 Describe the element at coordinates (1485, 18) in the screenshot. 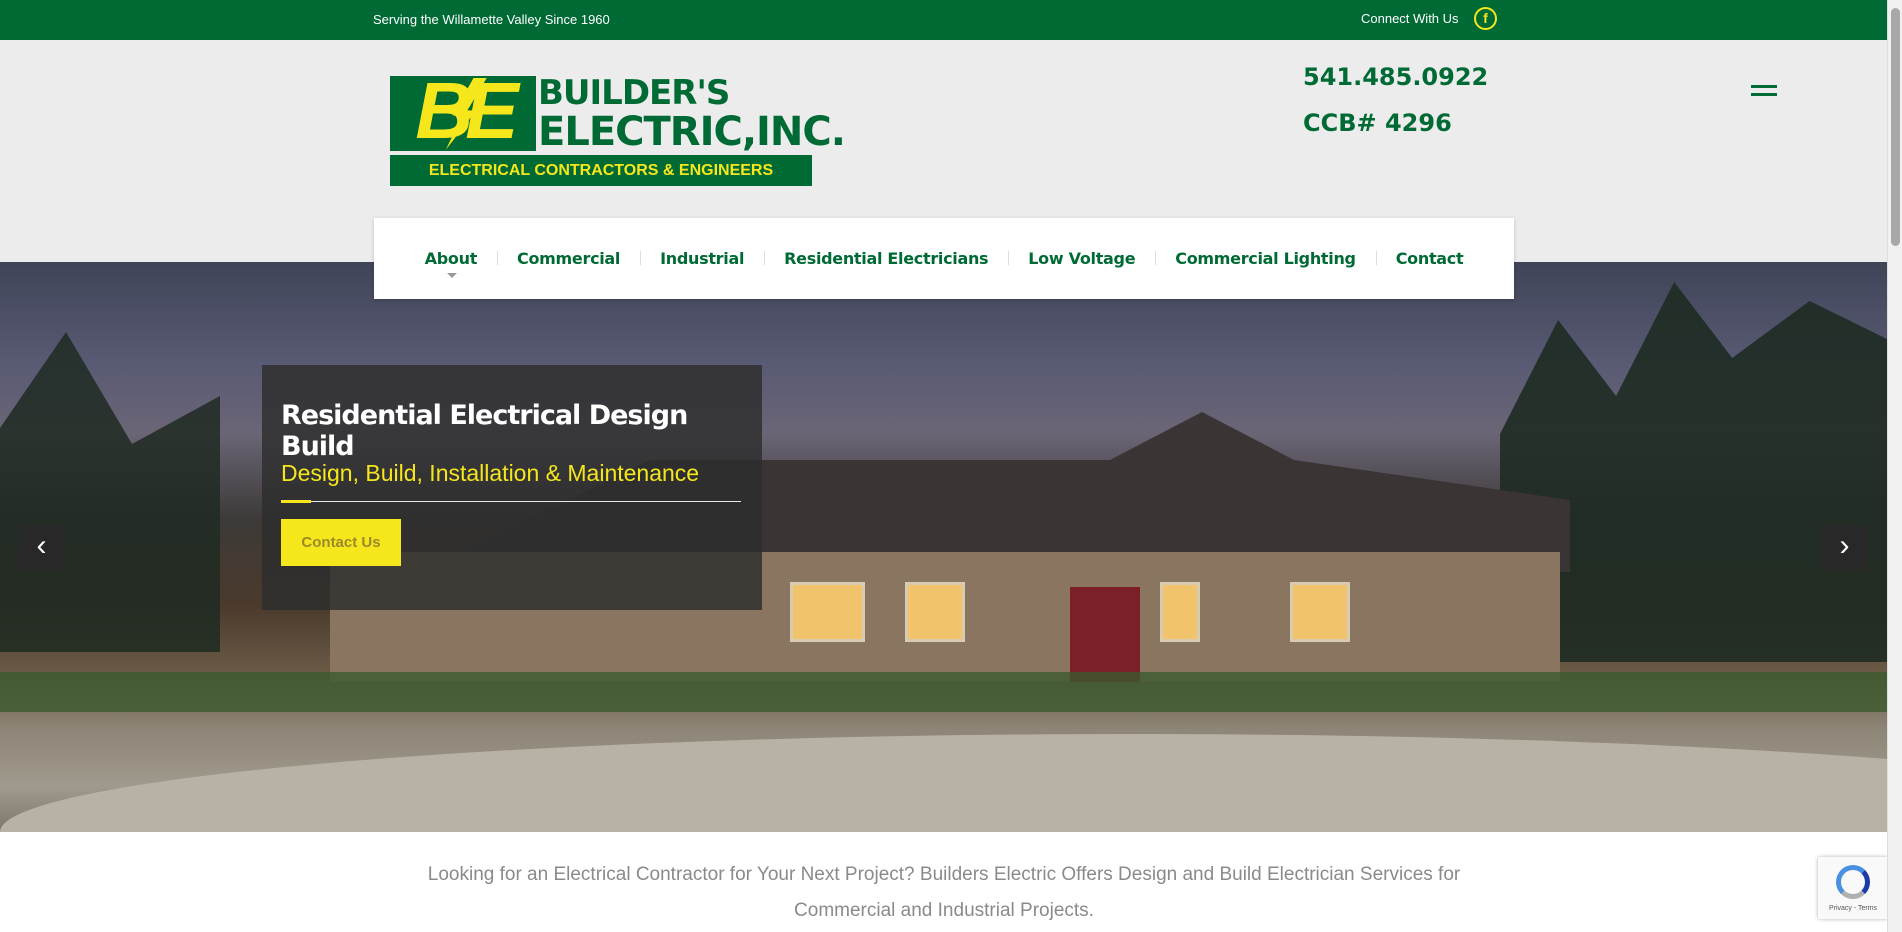

I see `facebook-icon: f` at that location.